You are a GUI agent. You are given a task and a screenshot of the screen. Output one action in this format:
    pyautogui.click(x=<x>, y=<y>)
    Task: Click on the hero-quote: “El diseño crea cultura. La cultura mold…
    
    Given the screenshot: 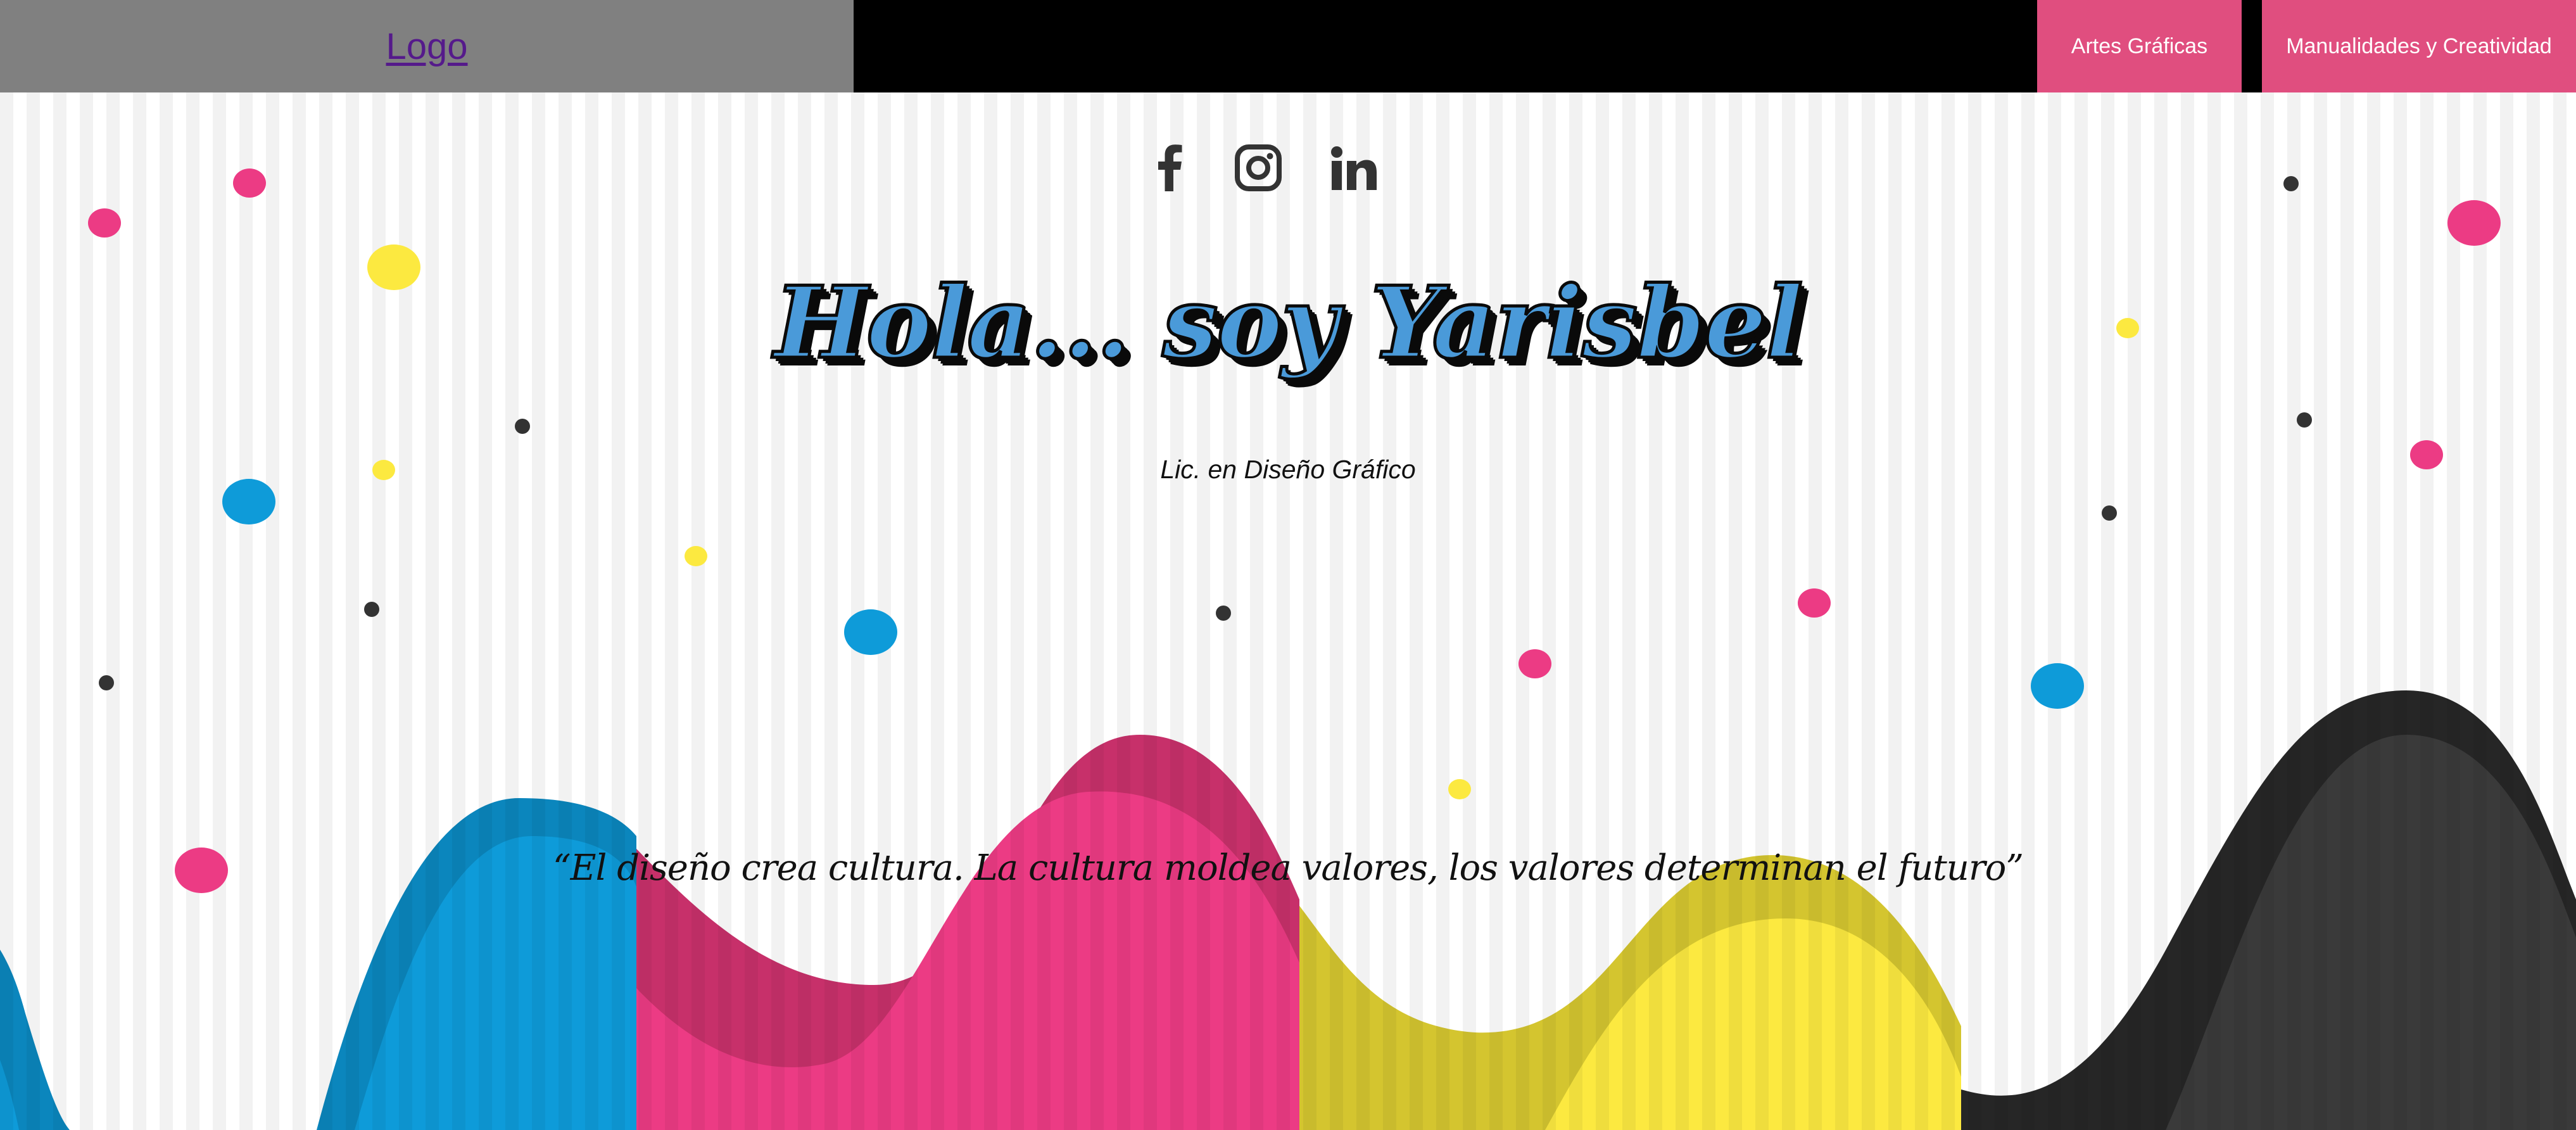 What is the action you would take?
    pyautogui.click(x=1288, y=868)
    